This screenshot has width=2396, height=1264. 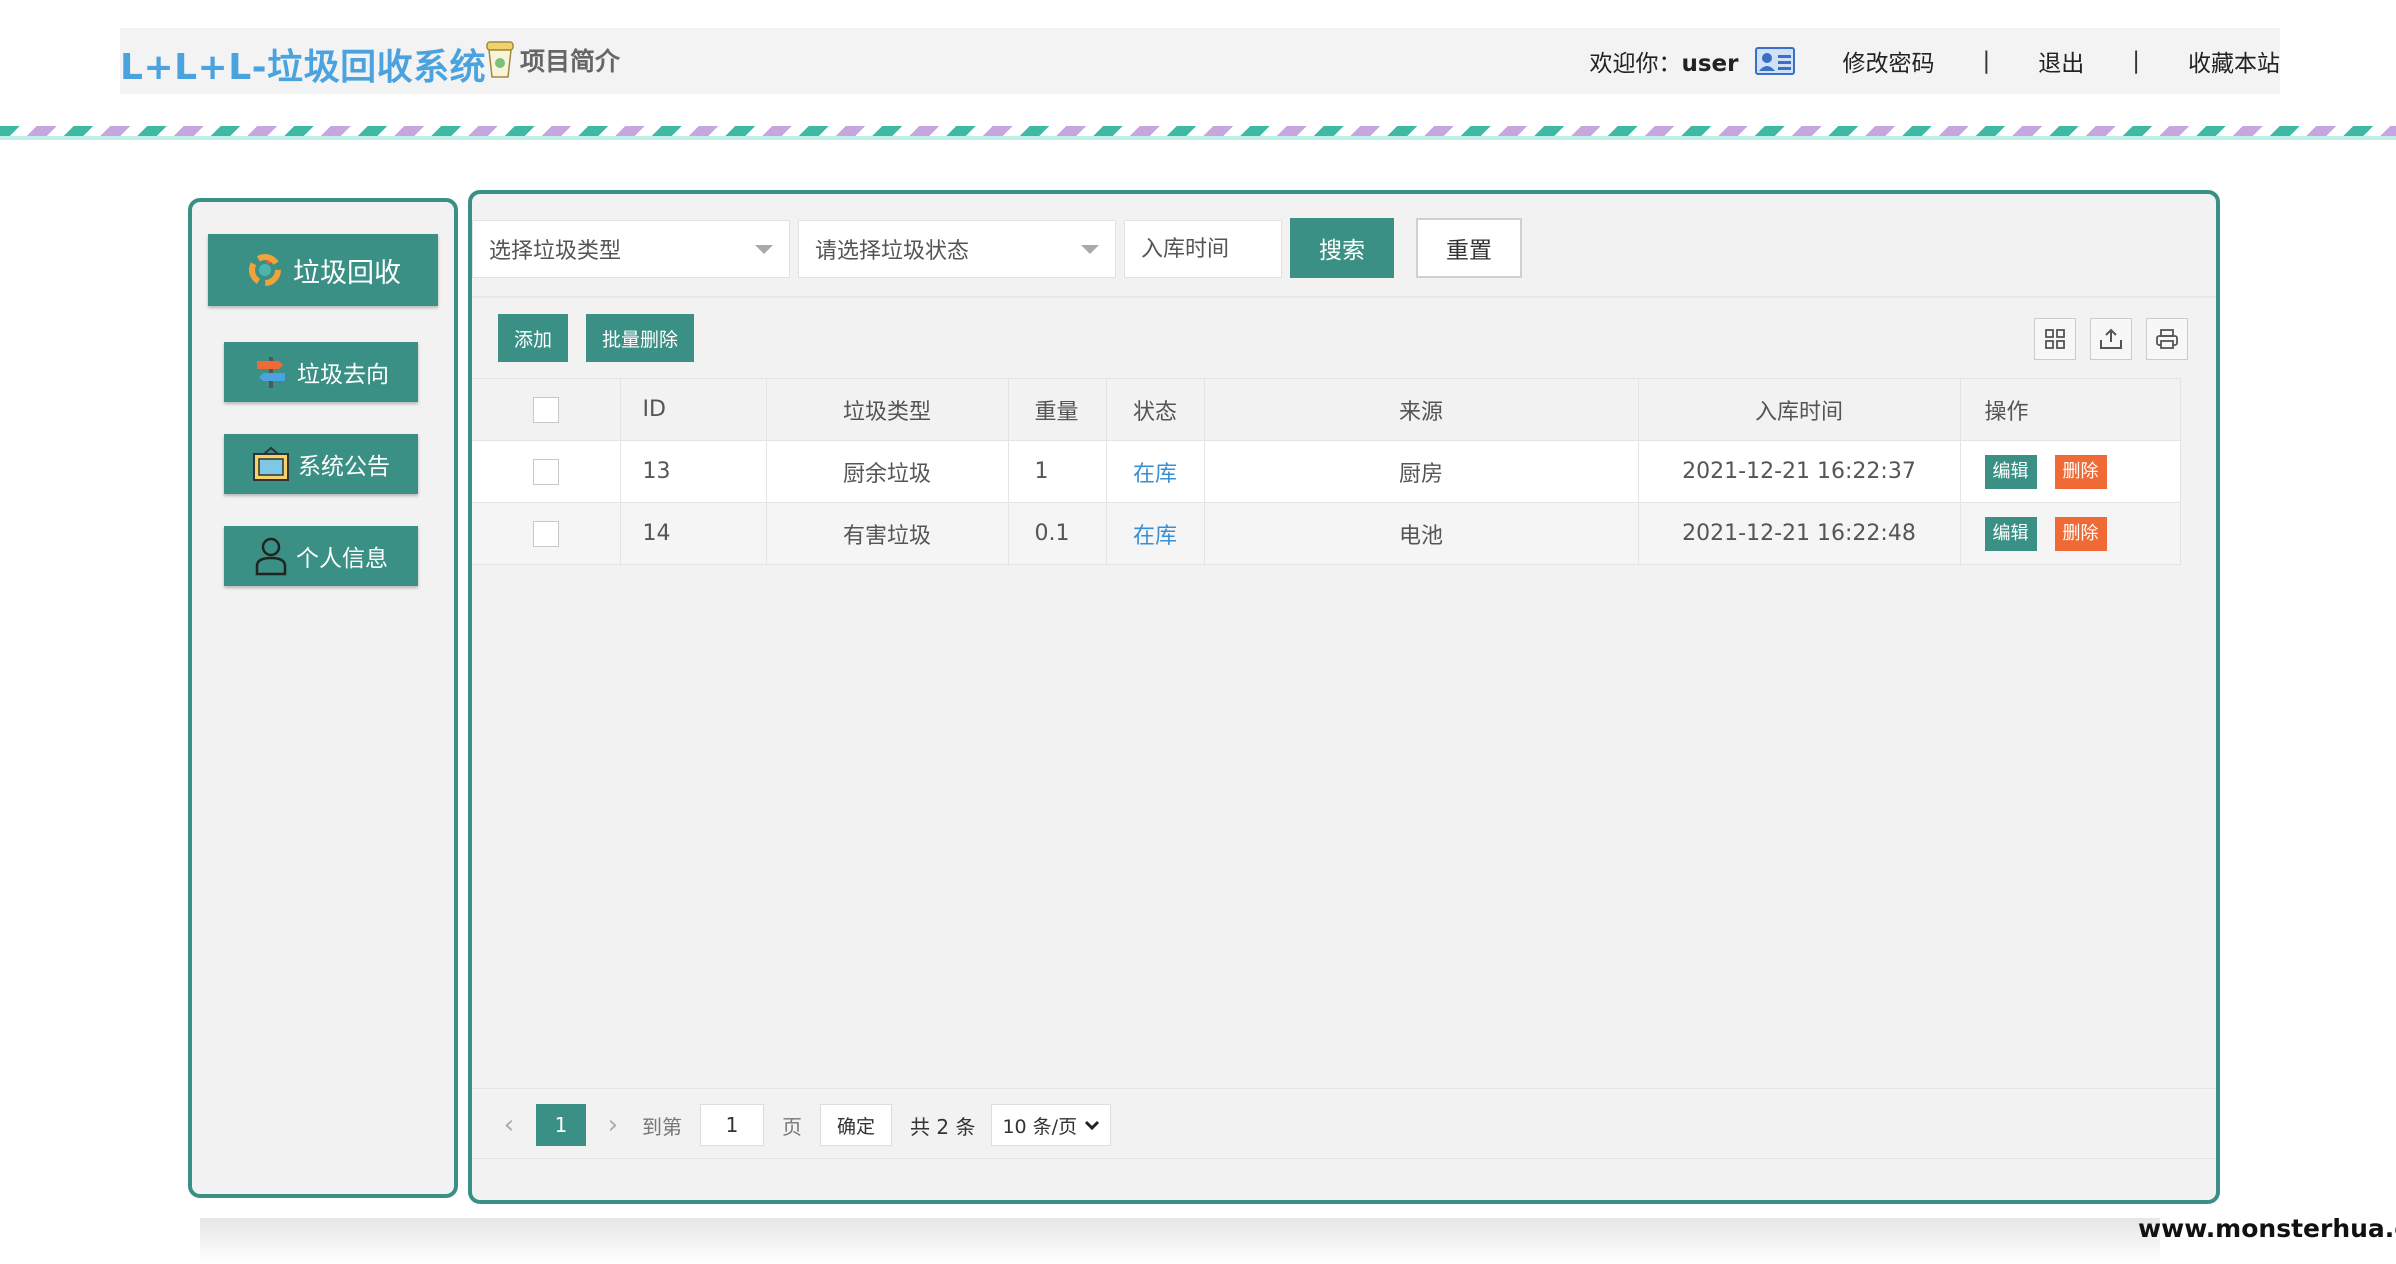 I want to click on pager-bottom-divider, so click(x=1344, y=1158).